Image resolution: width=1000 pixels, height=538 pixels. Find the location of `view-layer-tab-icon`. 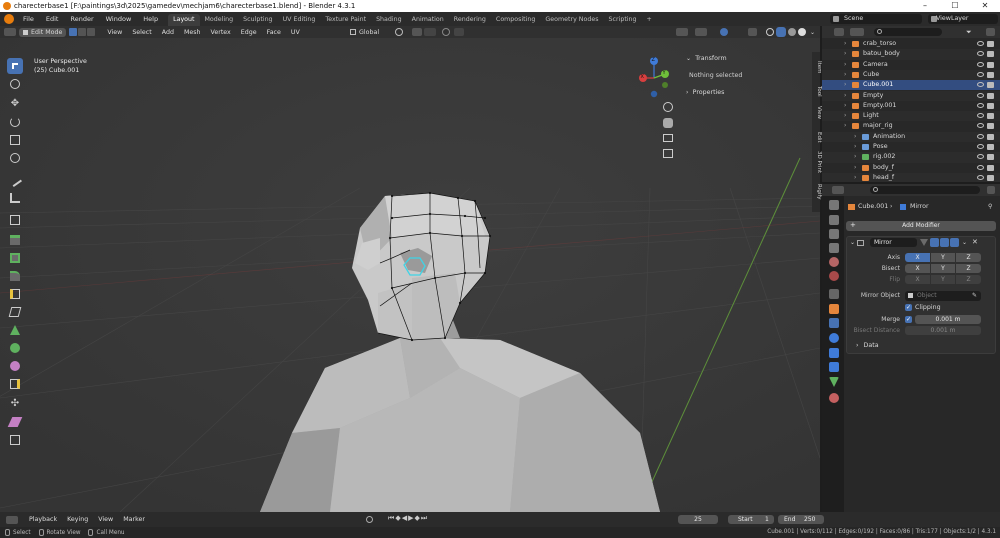

view-layer-tab-icon is located at coordinates (834, 248).